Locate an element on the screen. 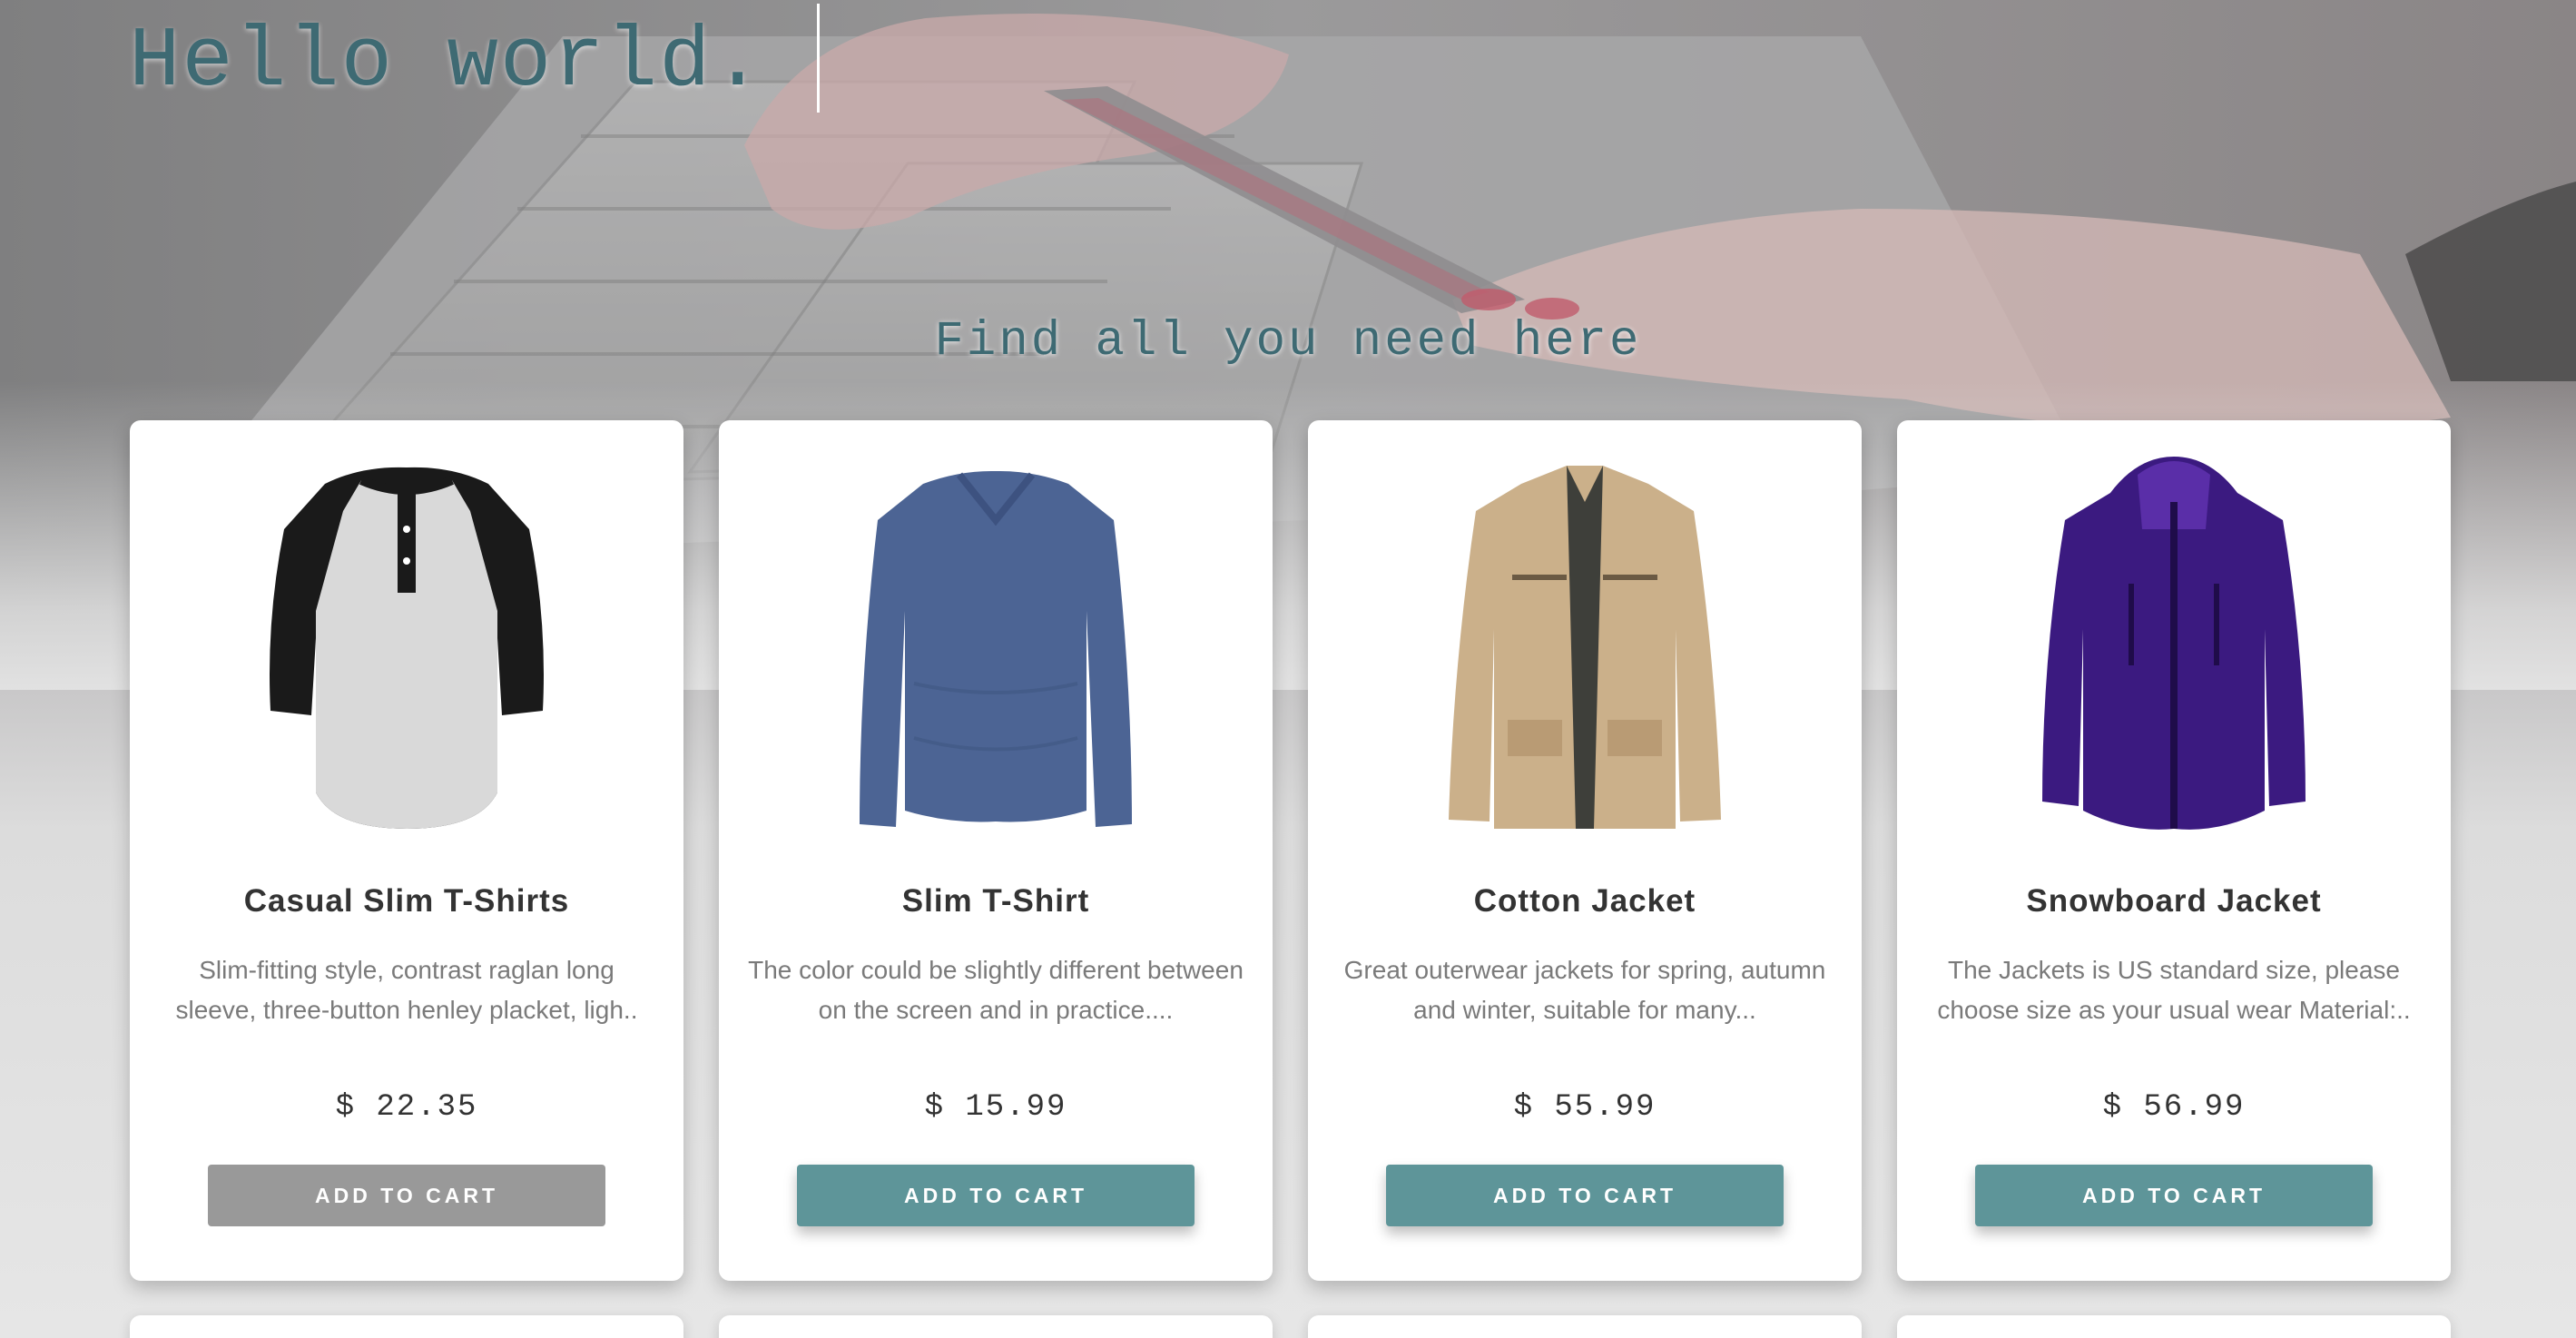  product-price: $ 15.99 is located at coordinates (995, 1107).